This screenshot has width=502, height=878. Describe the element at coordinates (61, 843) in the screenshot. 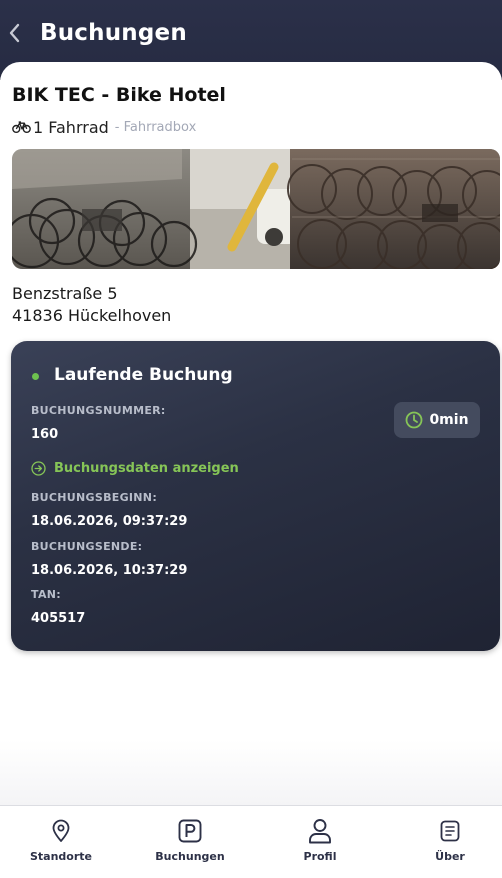

I see `tab-standorte: Standorte` at that location.